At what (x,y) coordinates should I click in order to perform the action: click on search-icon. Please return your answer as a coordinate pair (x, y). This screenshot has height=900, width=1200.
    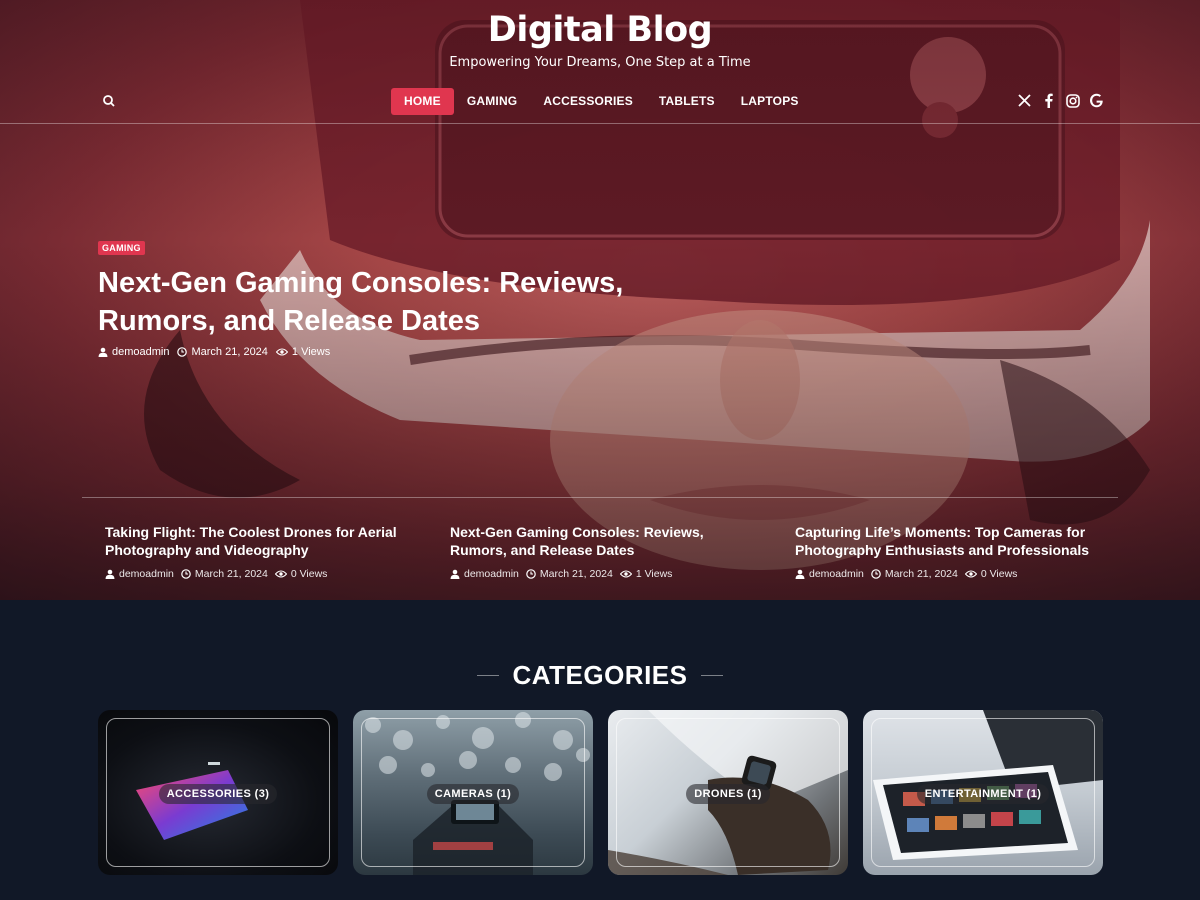
    Looking at the image, I should click on (109, 101).